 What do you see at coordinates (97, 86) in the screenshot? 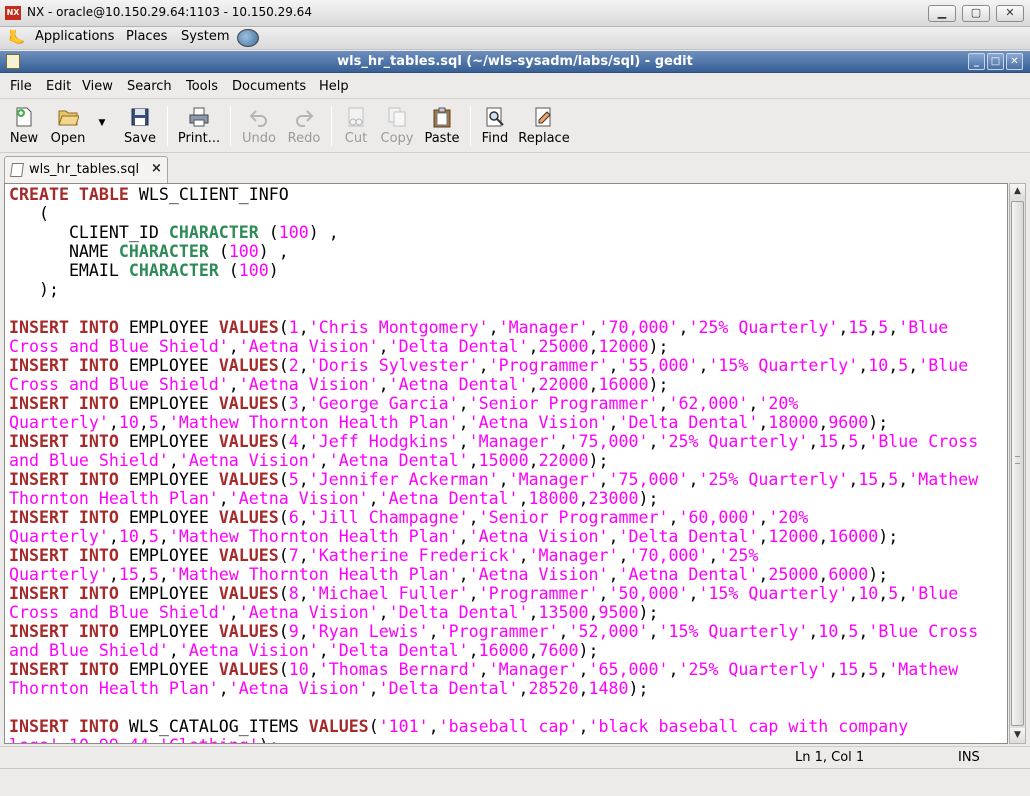
I see `menu-view: View` at bounding box center [97, 86].